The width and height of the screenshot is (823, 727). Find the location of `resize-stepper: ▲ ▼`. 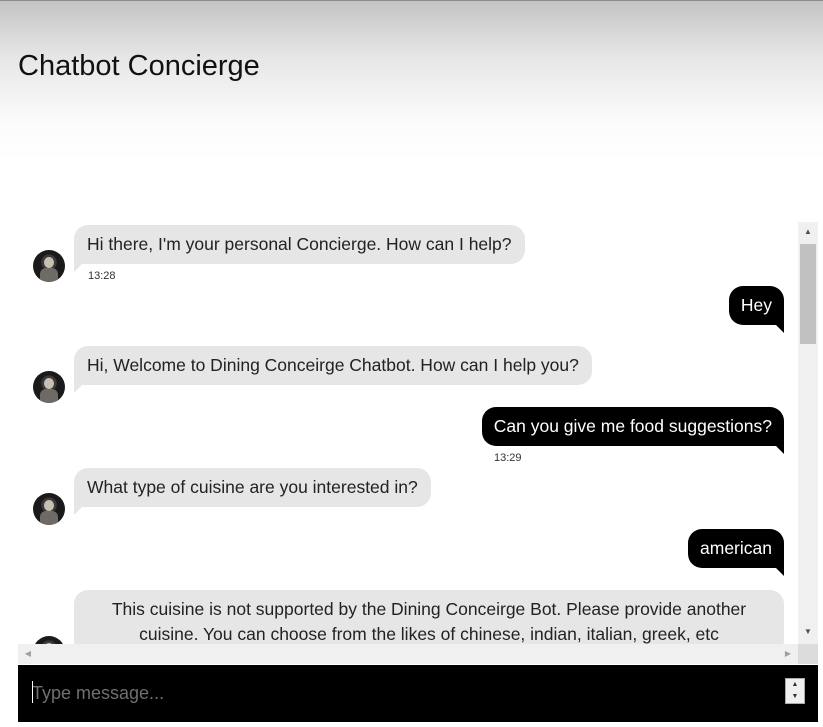

resize-stepper: ▲ ▼ is located at coordinates (795, 691).